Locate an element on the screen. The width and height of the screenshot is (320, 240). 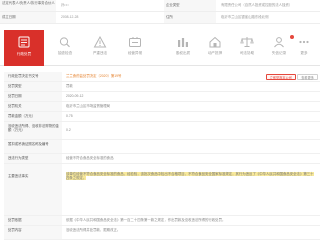
tab-label: 行政处罚 is located at coordinates (24, 54).